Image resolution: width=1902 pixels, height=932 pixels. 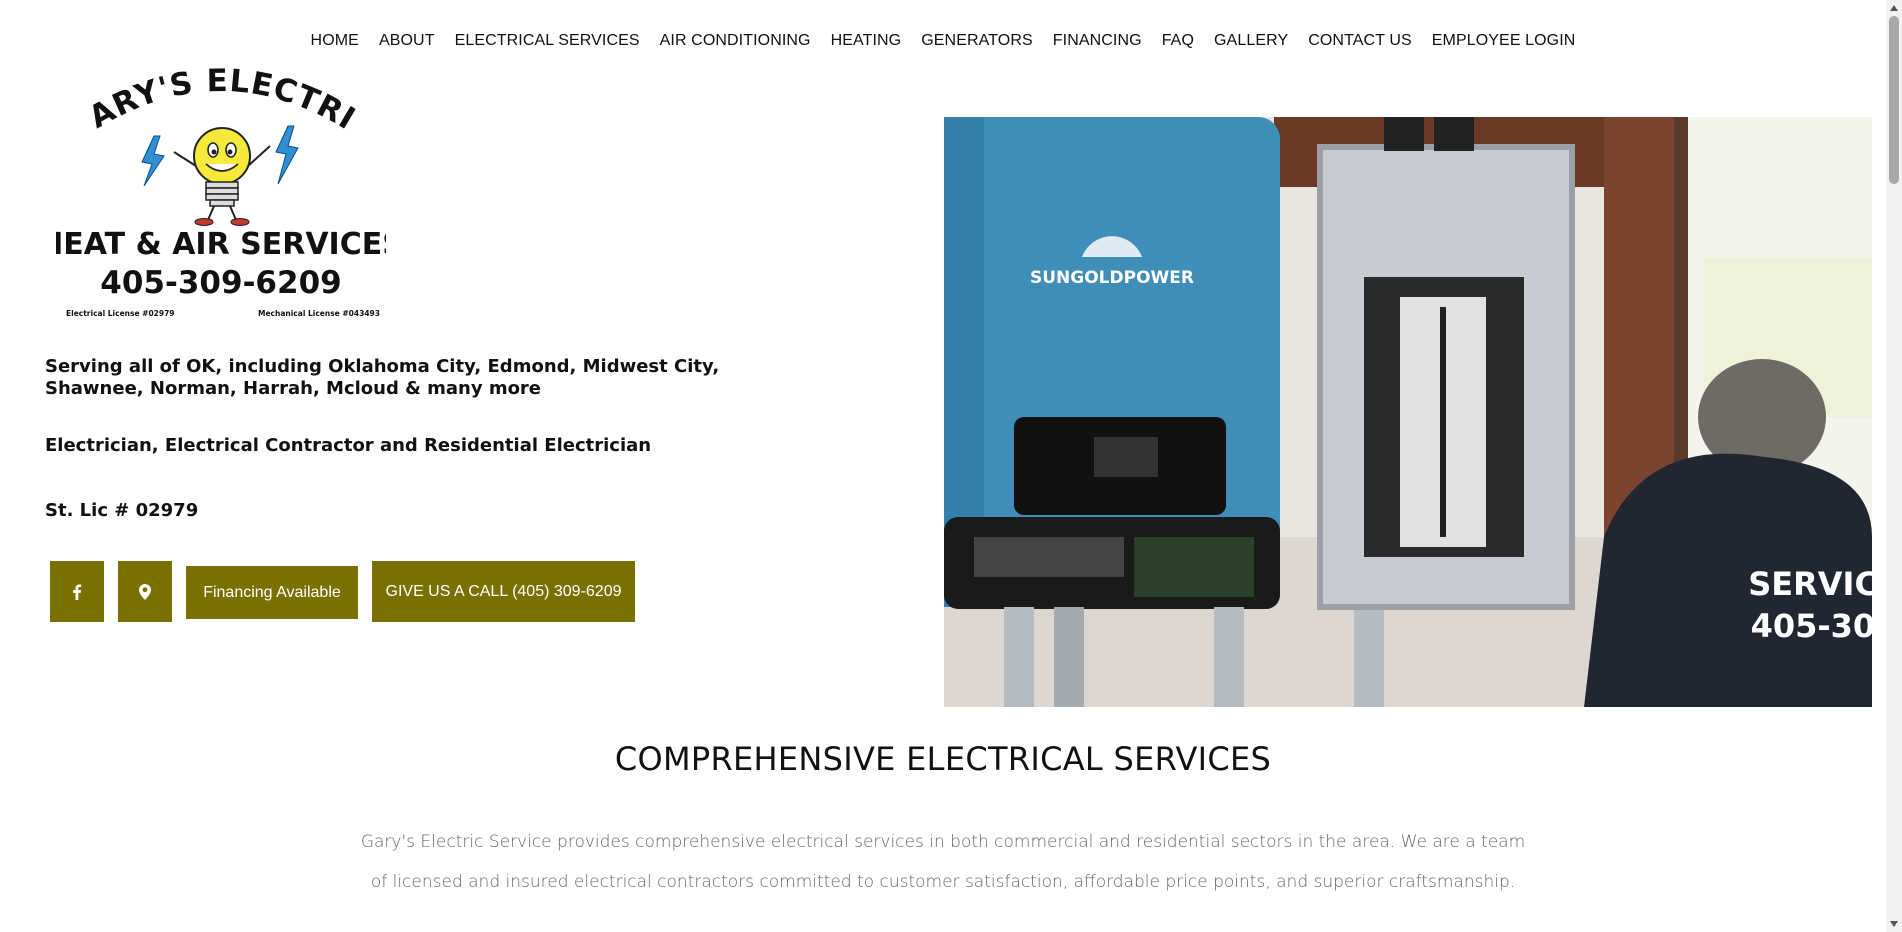 I want to click on nav-home: HOME, so click(x=335, y=41).